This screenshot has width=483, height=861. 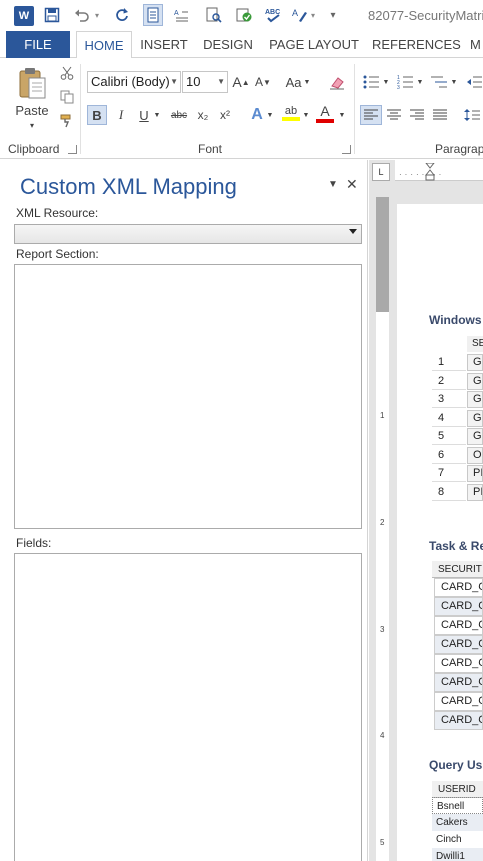 I want to click on pane-title: Custom XML Mapping, so click(x=128, y=186).